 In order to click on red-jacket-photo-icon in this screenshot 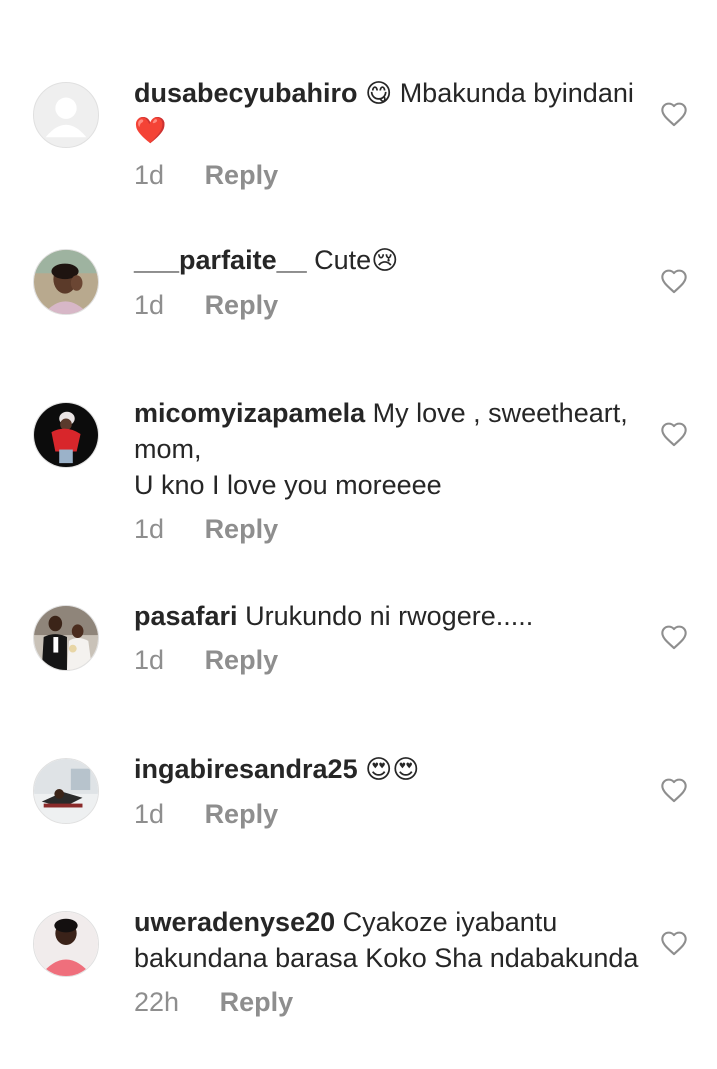, I will do `click(66, 435)`.